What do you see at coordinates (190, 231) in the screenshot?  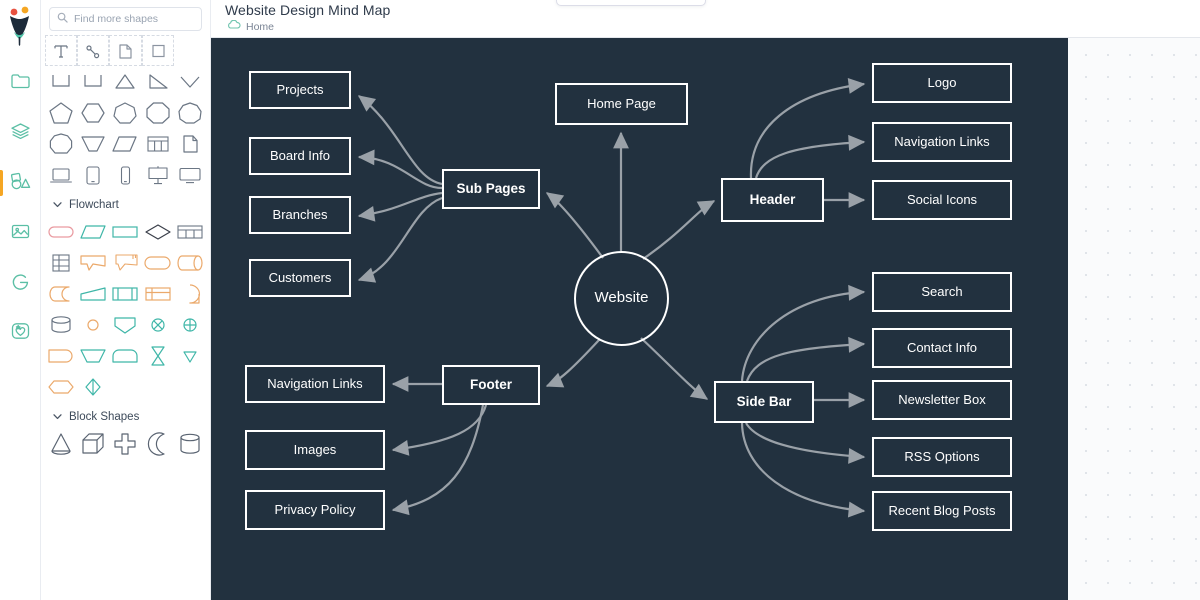 I see `fc-table-icon` at bounding box center [190, 231].